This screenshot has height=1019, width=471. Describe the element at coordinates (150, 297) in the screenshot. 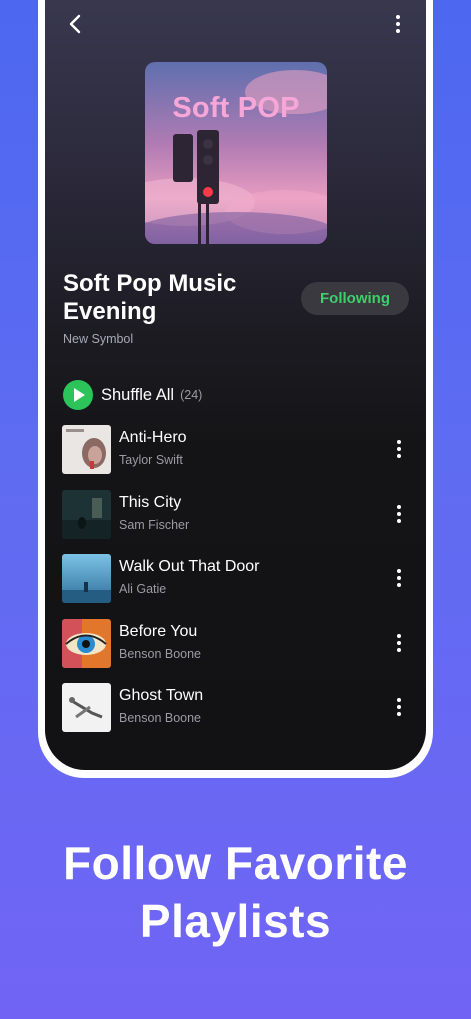

I see `playlist-title: Soft Pop Music Evening` at that location.